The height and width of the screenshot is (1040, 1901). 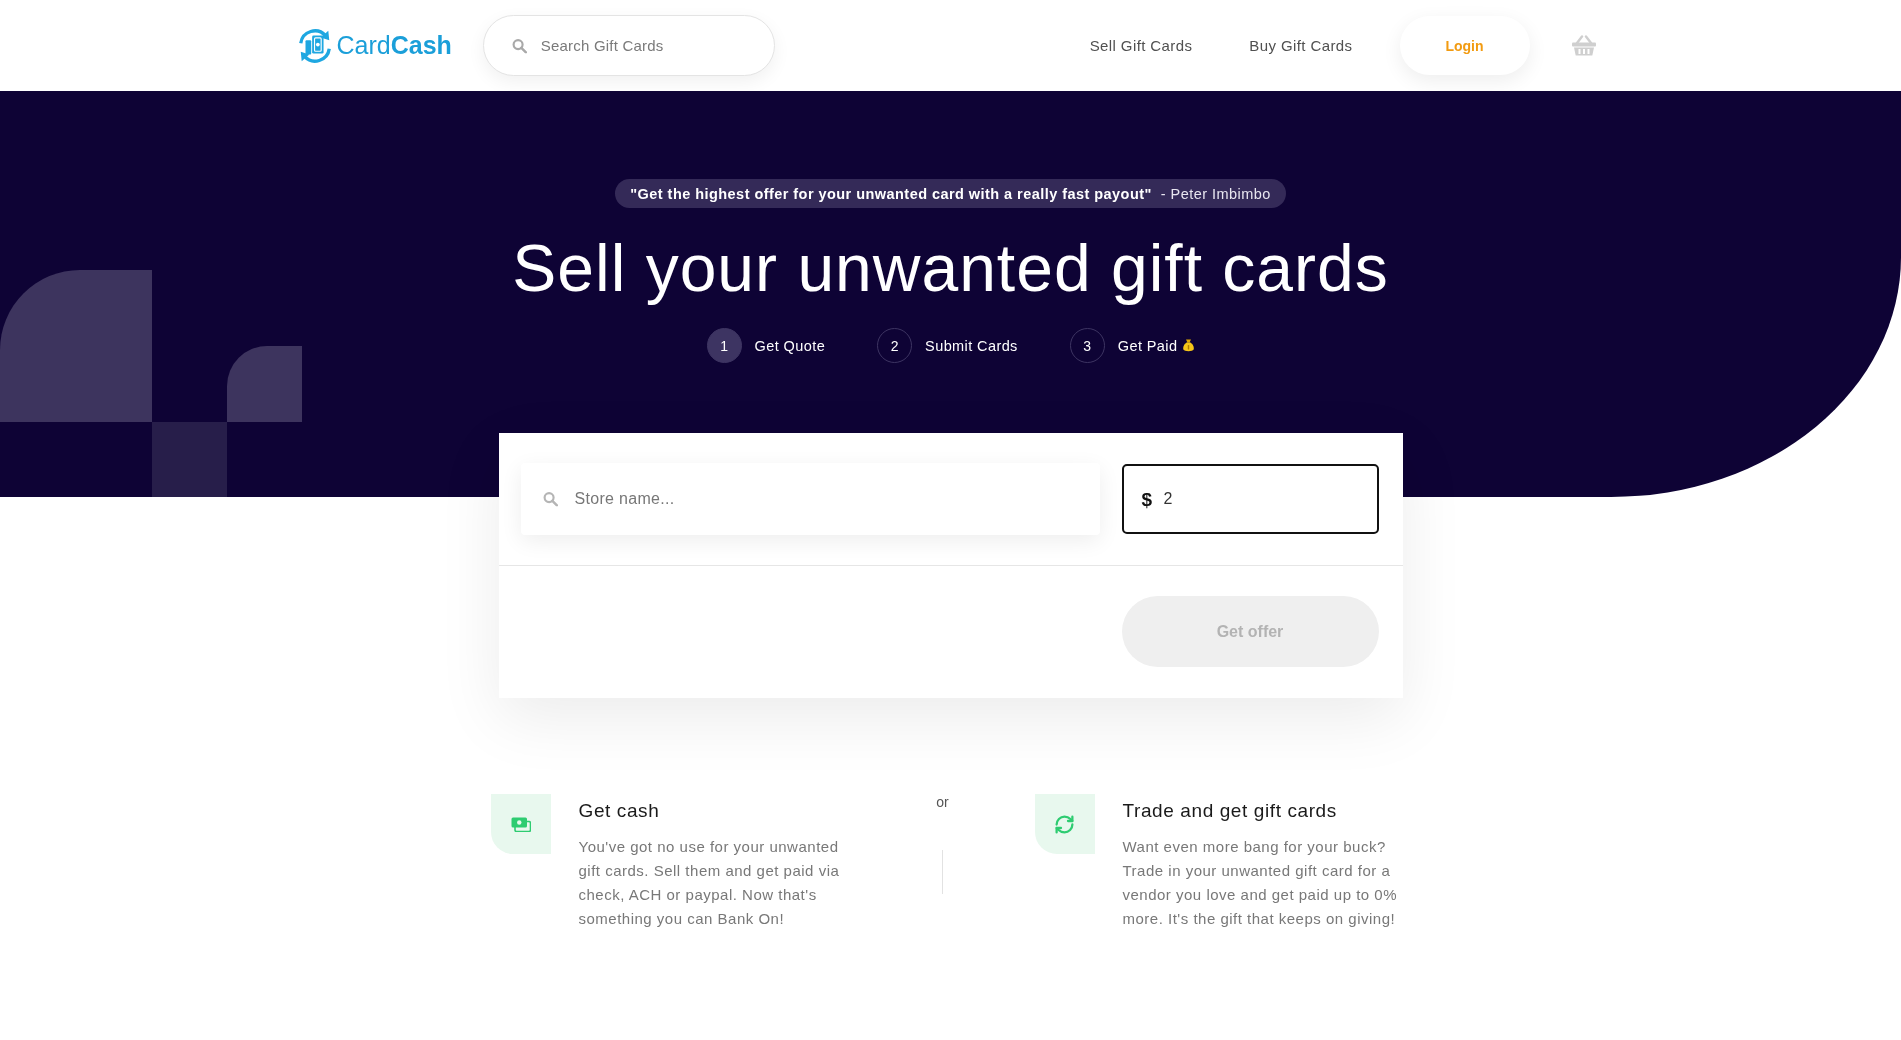 I want to click on step-label: Get Quote, so click(x=790, y=345).